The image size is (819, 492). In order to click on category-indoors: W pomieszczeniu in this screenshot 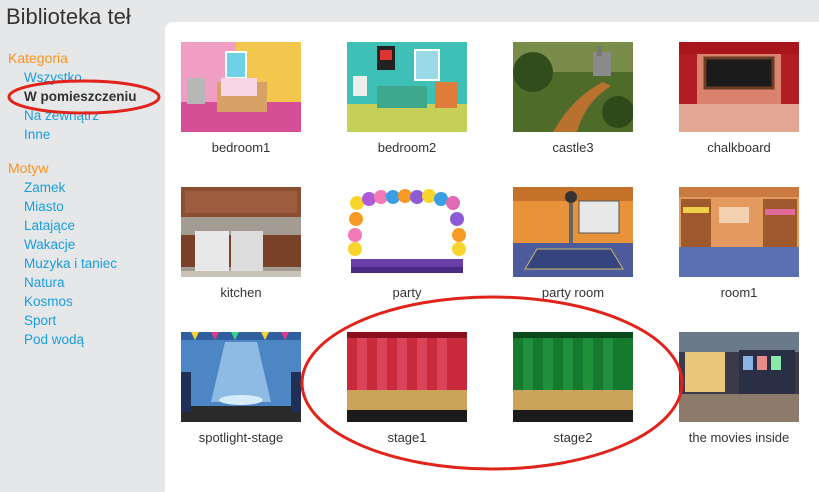, I will do `click(80, 96)`.